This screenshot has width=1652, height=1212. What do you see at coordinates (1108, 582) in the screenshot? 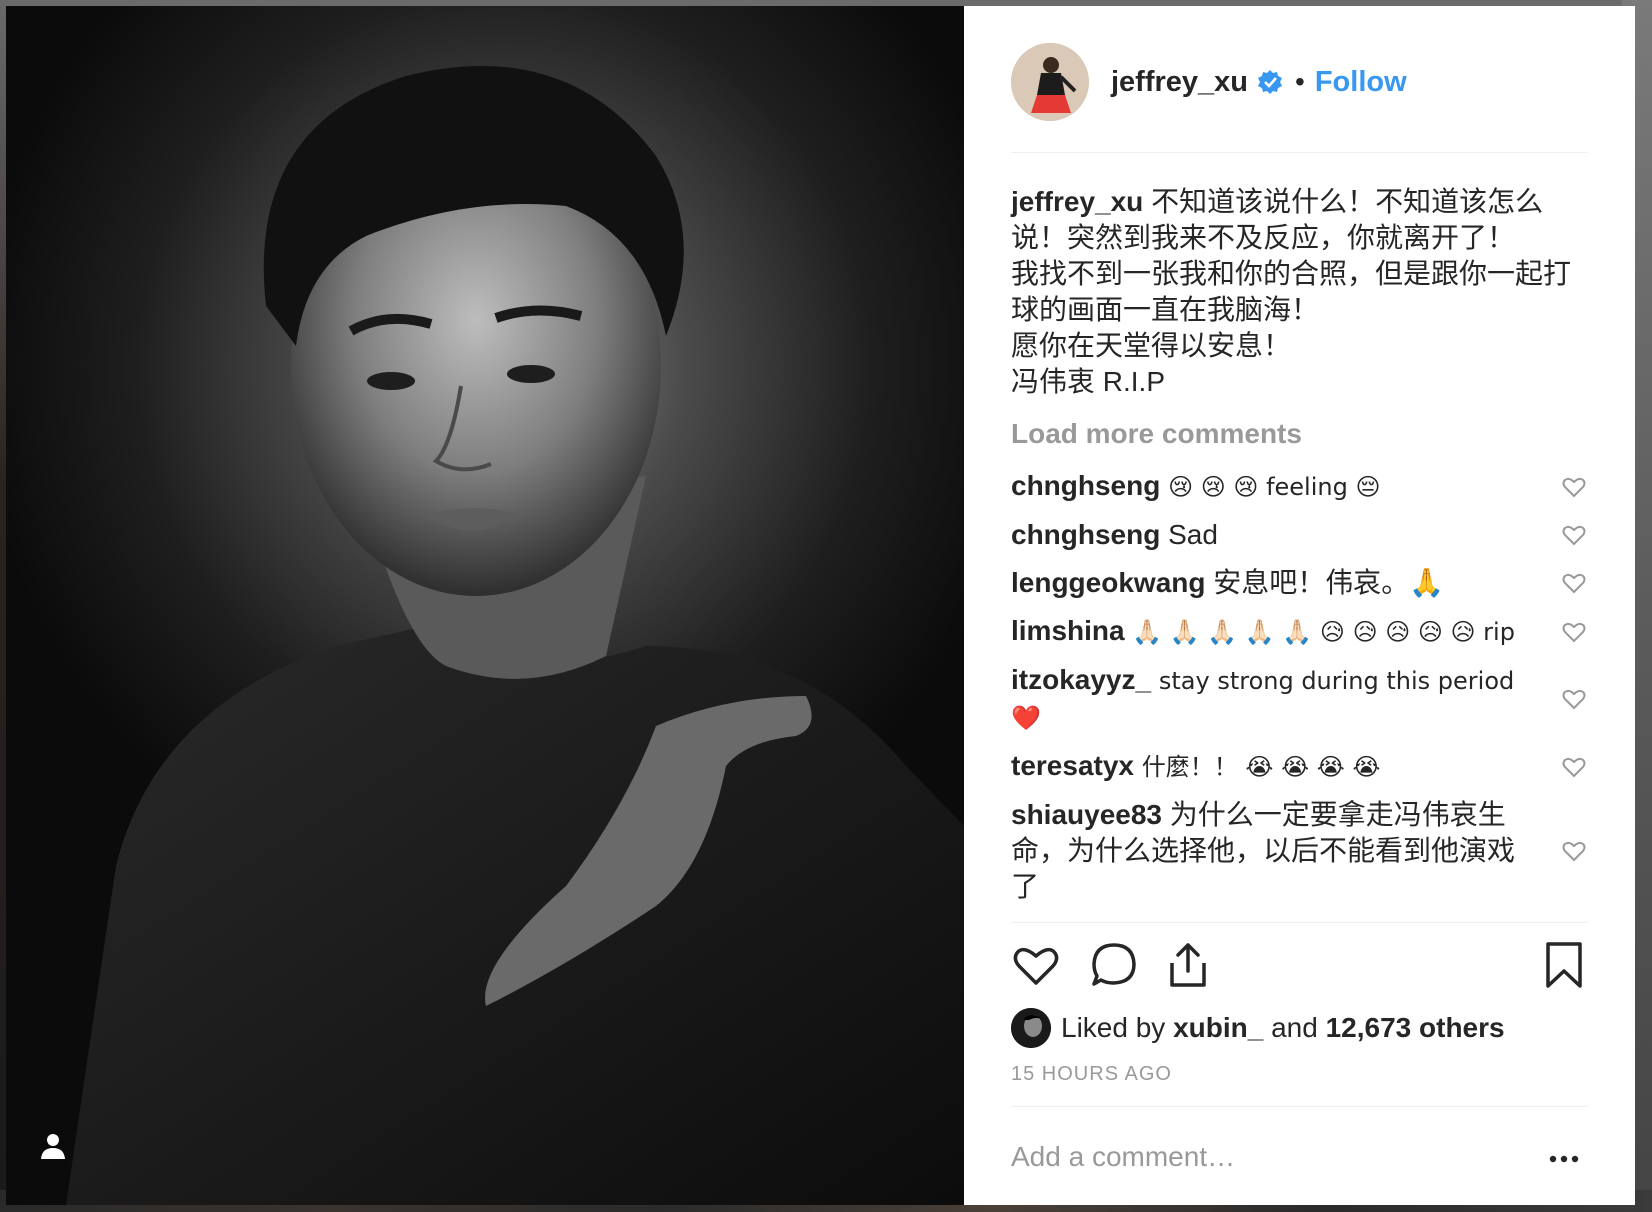
I see `comment-username: lenggeokwang` at bounding box center [1108, 582].